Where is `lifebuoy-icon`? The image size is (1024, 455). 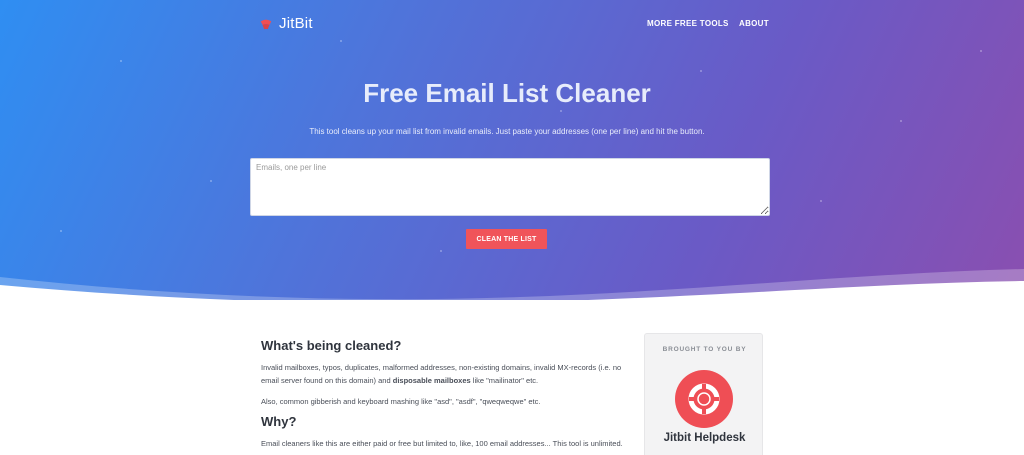
lifebuoy-icon is located at coordinates (704, 399).